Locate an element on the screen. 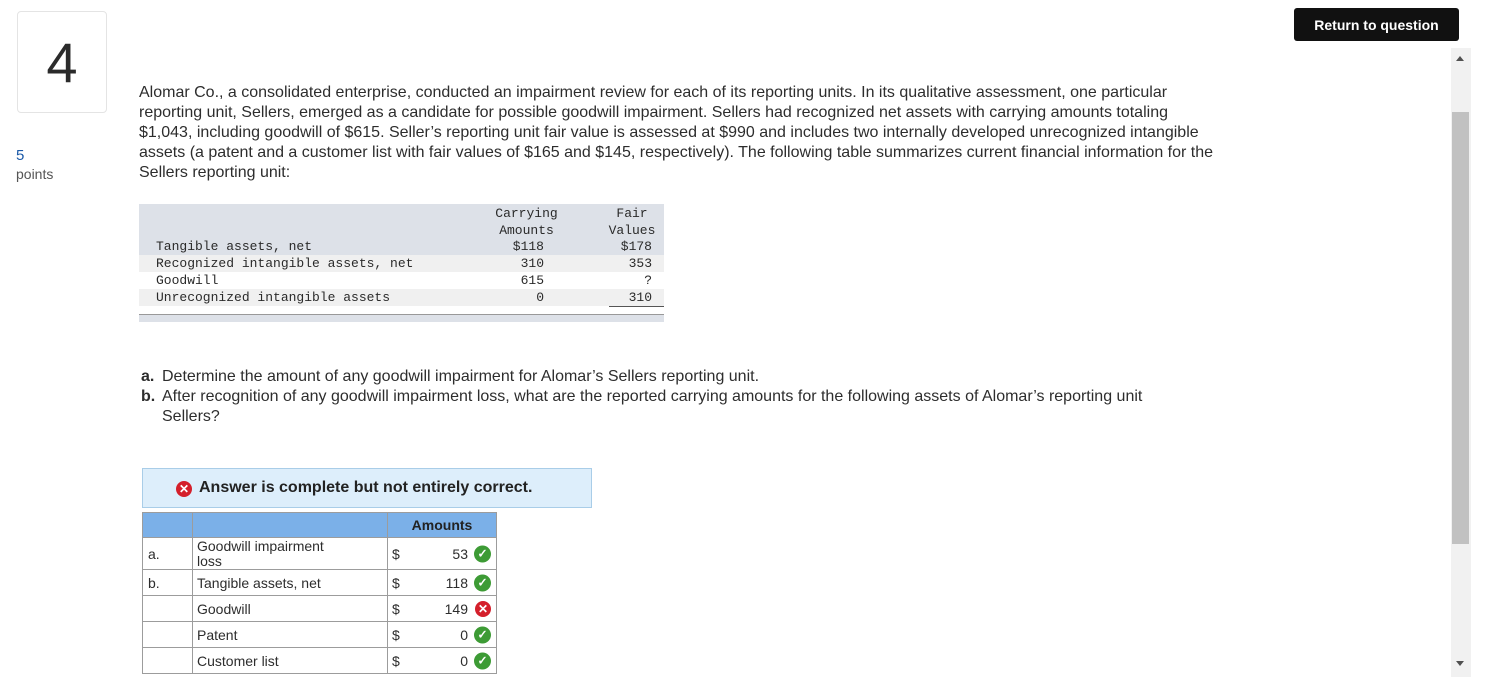  table-row: b. Tangible assets, net $ 118 ✓ is located at coordinates (319, 582).